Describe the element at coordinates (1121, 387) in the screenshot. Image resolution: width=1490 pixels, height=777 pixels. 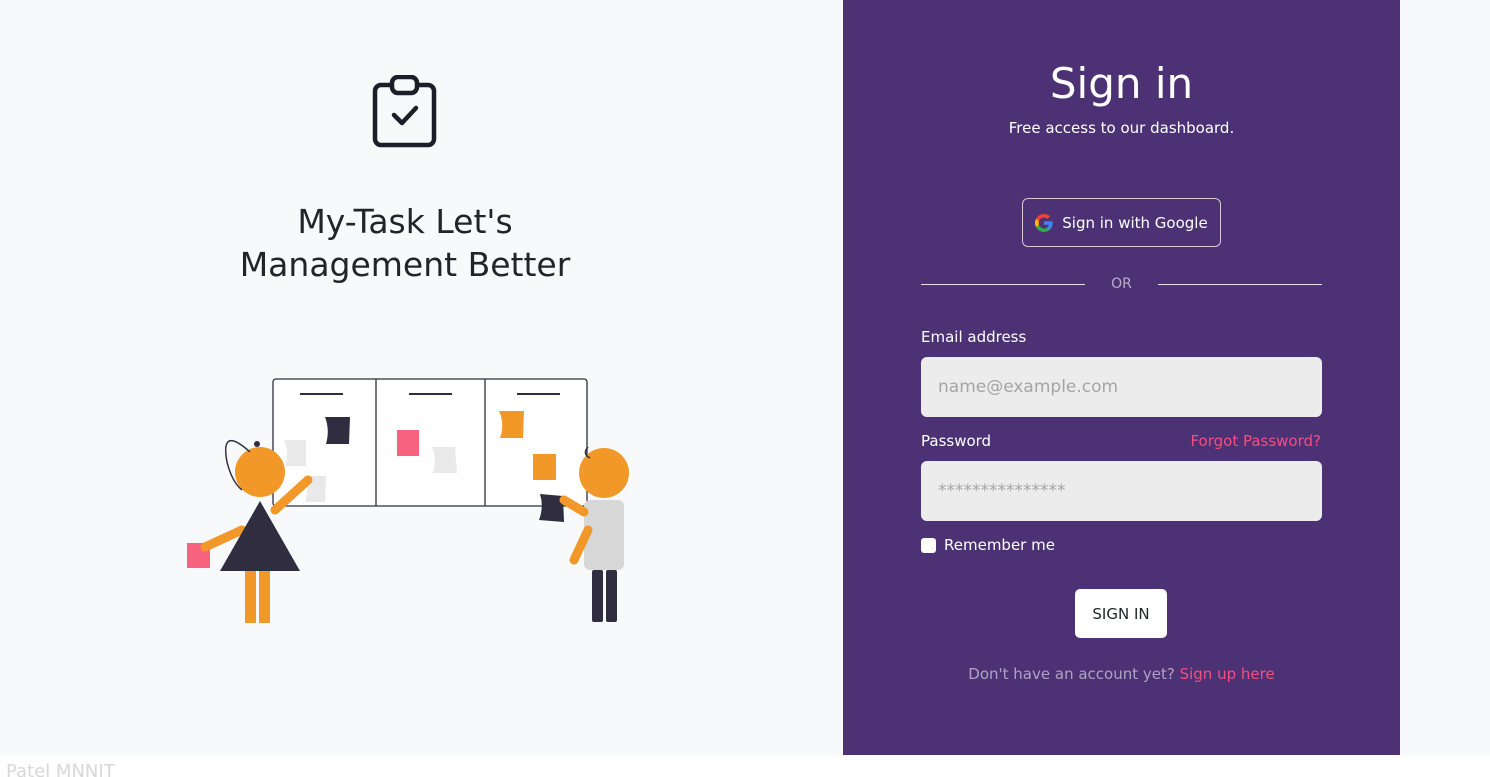
I see `email-field` at that location.